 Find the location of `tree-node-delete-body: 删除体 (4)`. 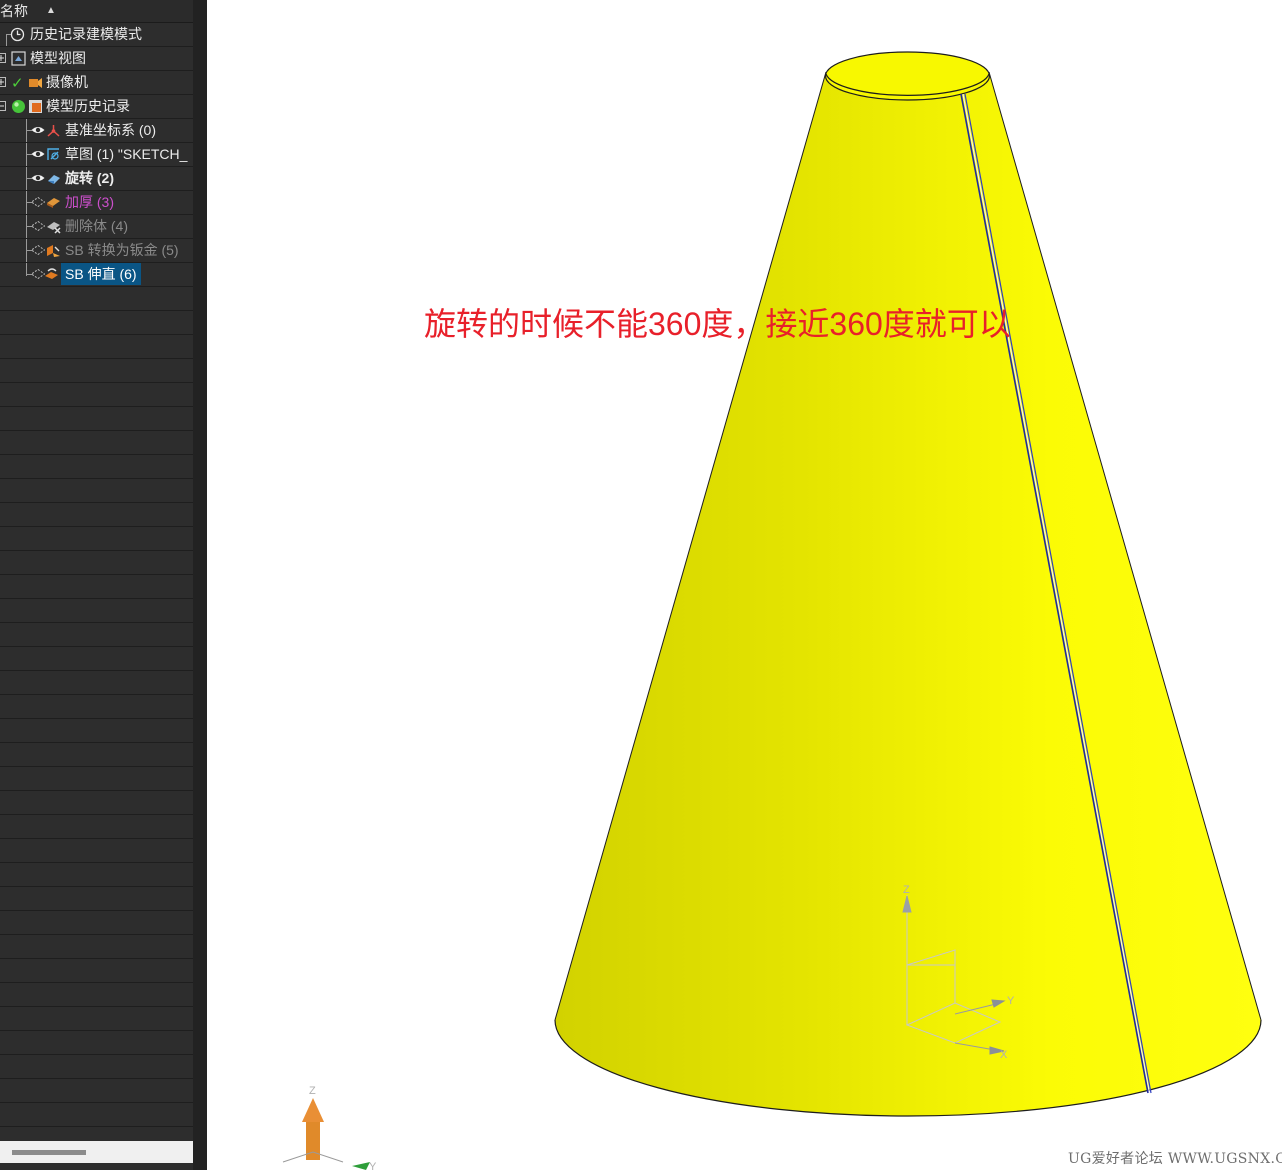

tree-node-delete-body: 删除体 (4) is located at coordinates (96, 227).